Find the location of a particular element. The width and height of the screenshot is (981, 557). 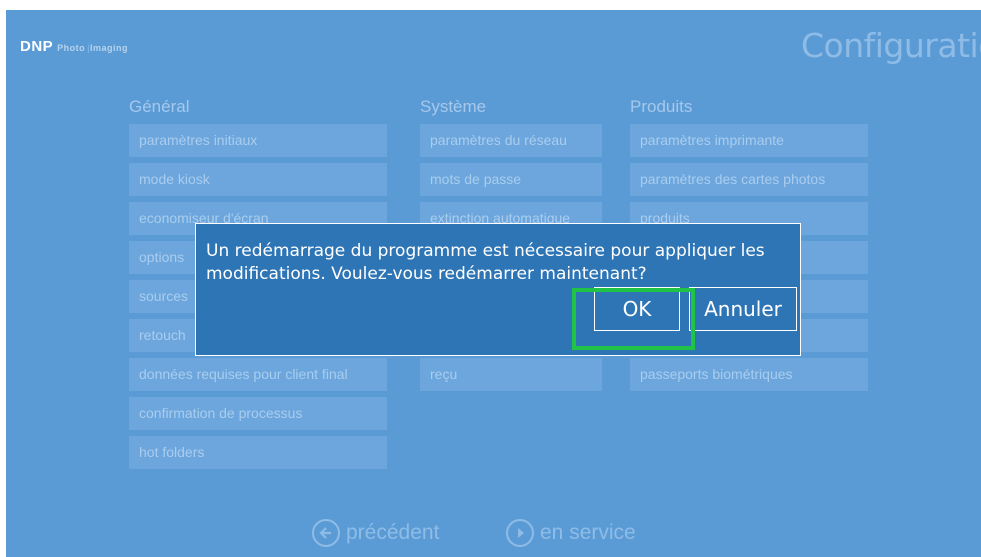

tile-mode-kiosk: mode kiosk is located at coordinates (258, 179).